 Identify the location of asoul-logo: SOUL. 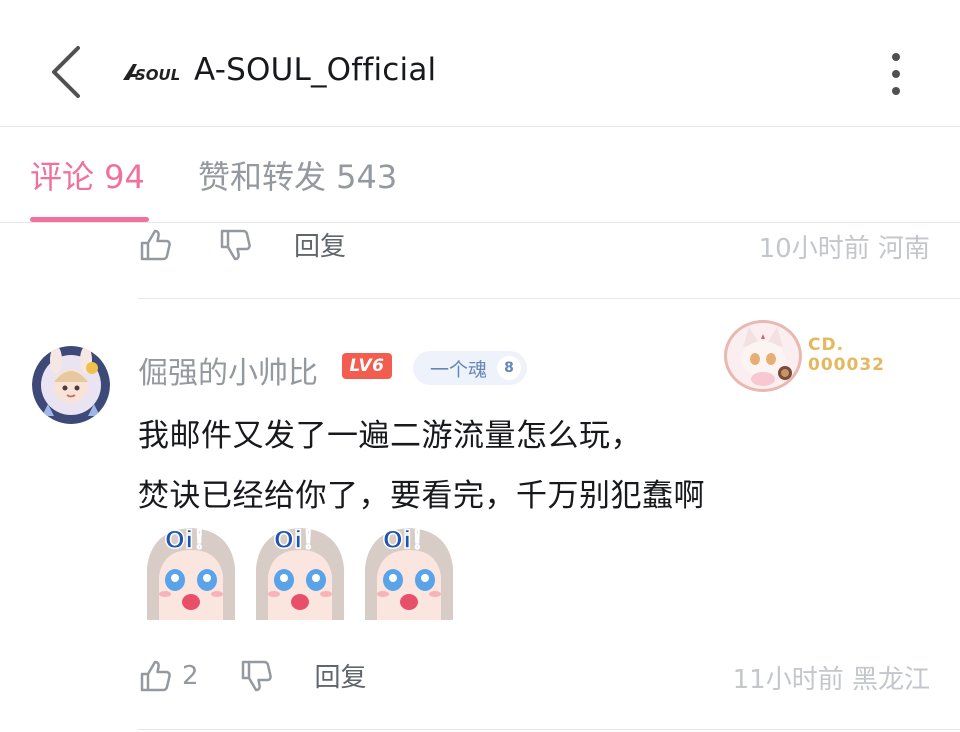
(150, 72).